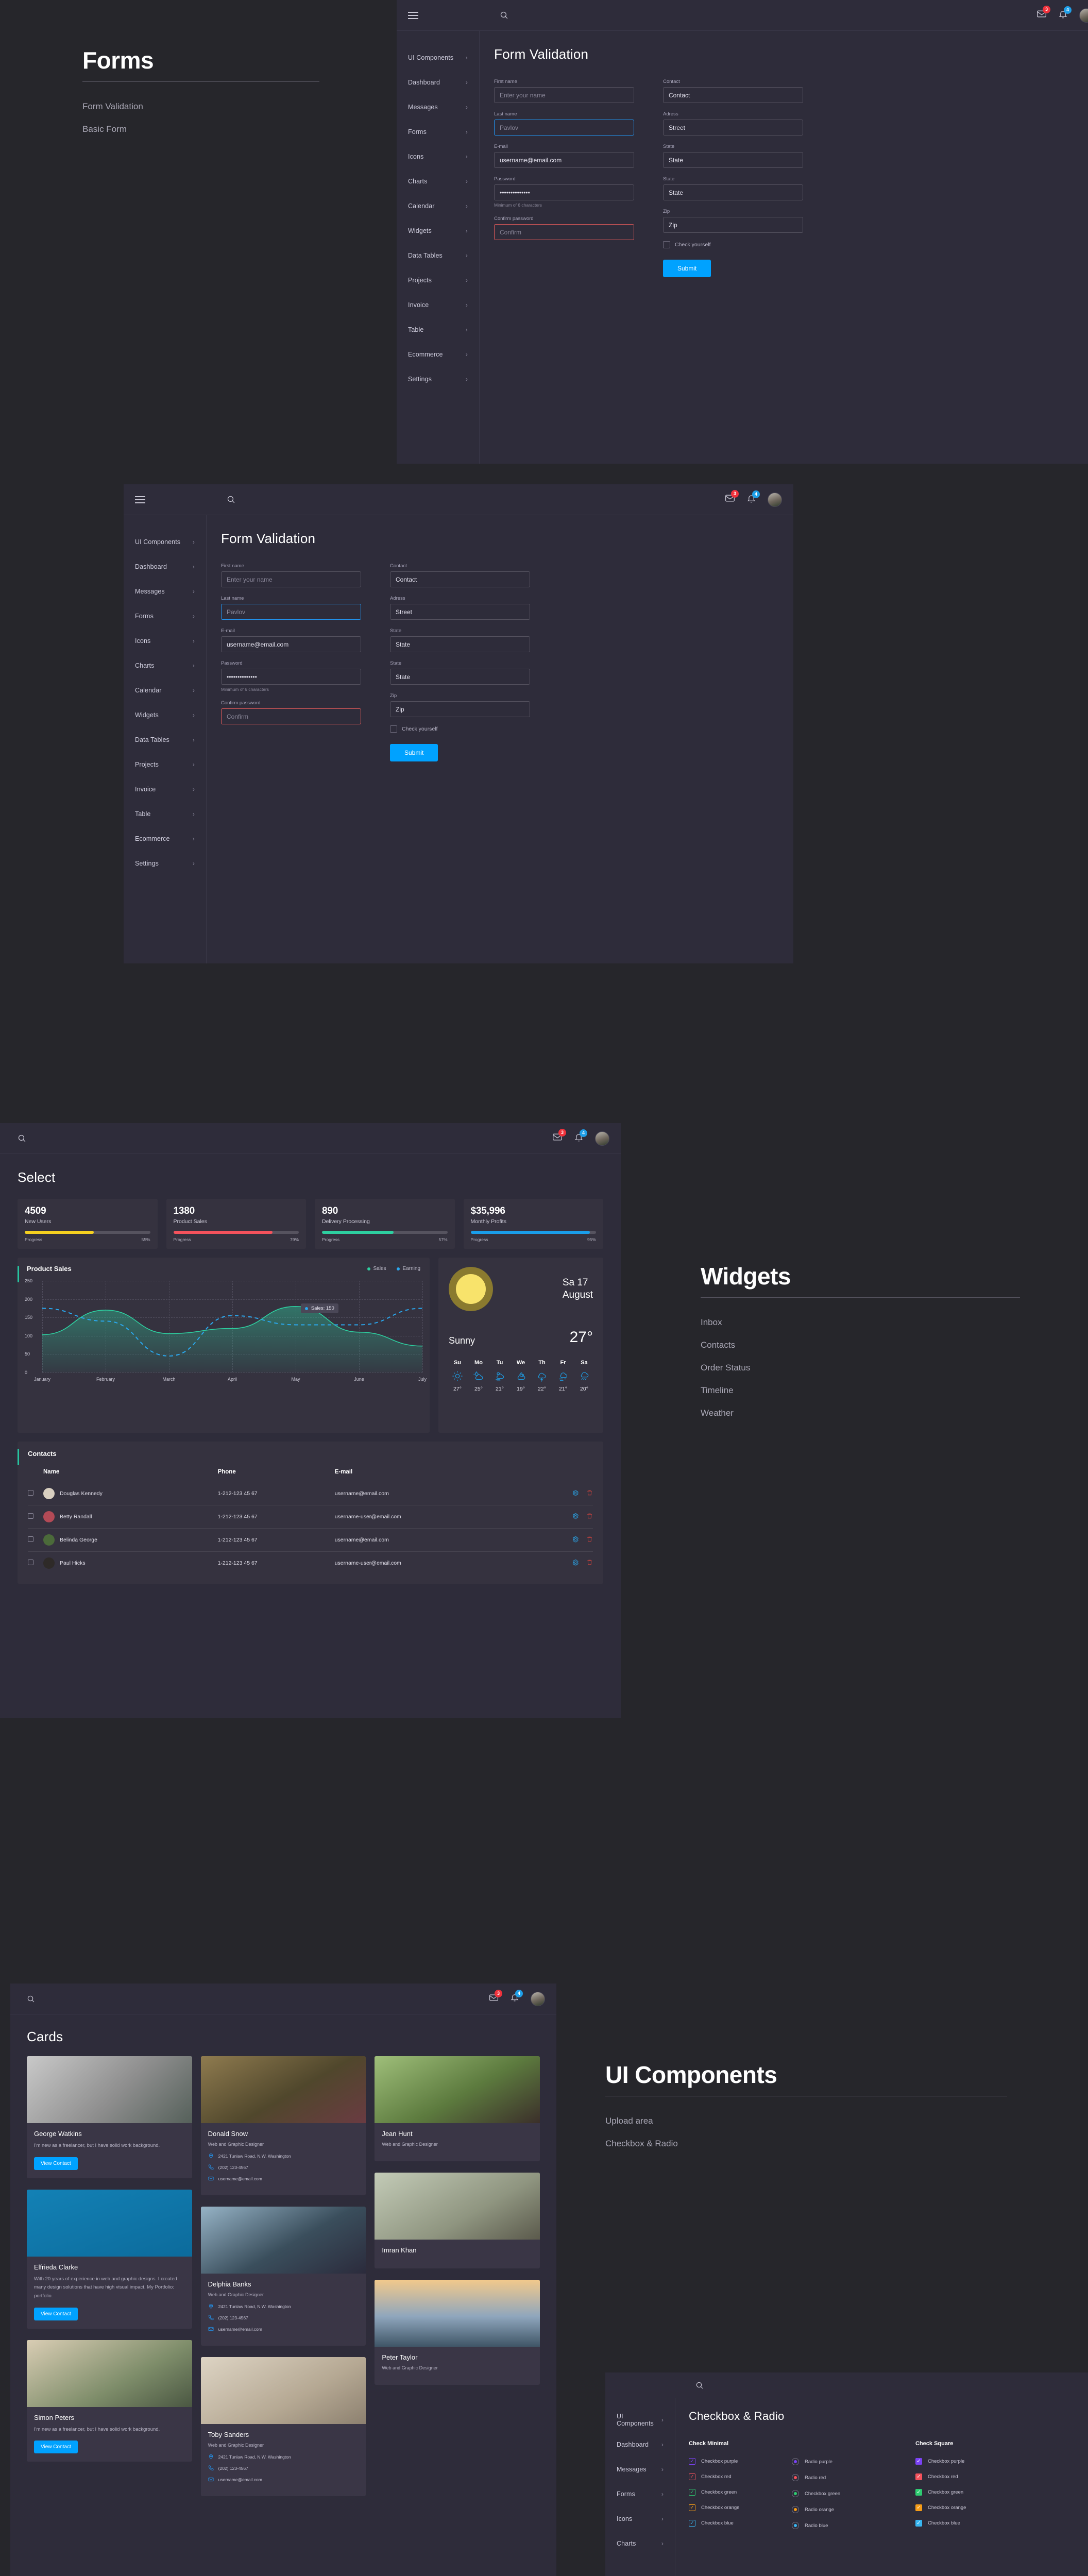 This screenshot has width=1088, height=2576. Describe the element at coordinates (860, 1322) in the screenshot. I see `hero-link-inbox: Inbox` at that location.